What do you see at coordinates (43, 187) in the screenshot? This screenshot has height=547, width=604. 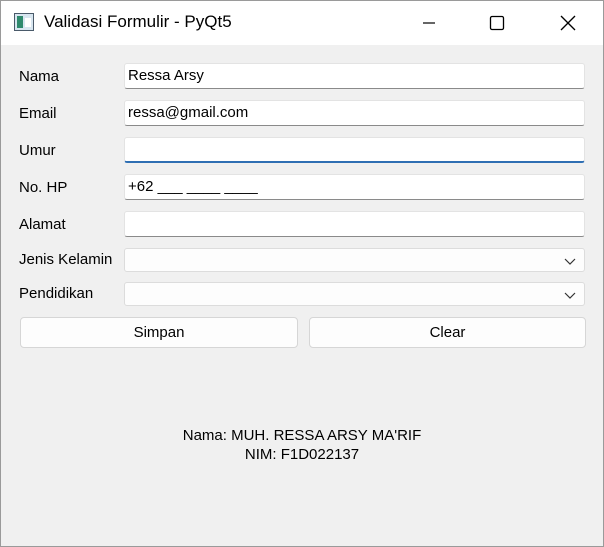 I see `no-hp-label: No. HP` at bounding box center [43, 187].